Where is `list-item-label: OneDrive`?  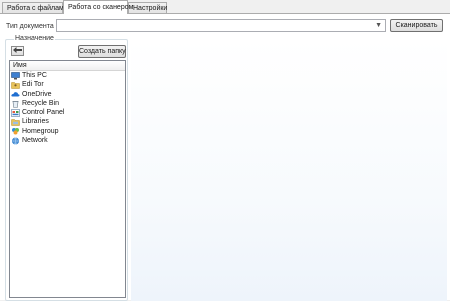
list-item-label: OneDrive is located at coordinates (37, 94).